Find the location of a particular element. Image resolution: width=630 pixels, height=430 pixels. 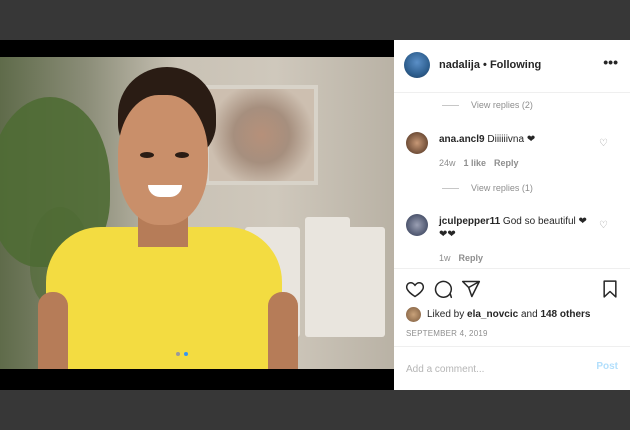

author-username: nadalija is located at coordinates (459, 65).